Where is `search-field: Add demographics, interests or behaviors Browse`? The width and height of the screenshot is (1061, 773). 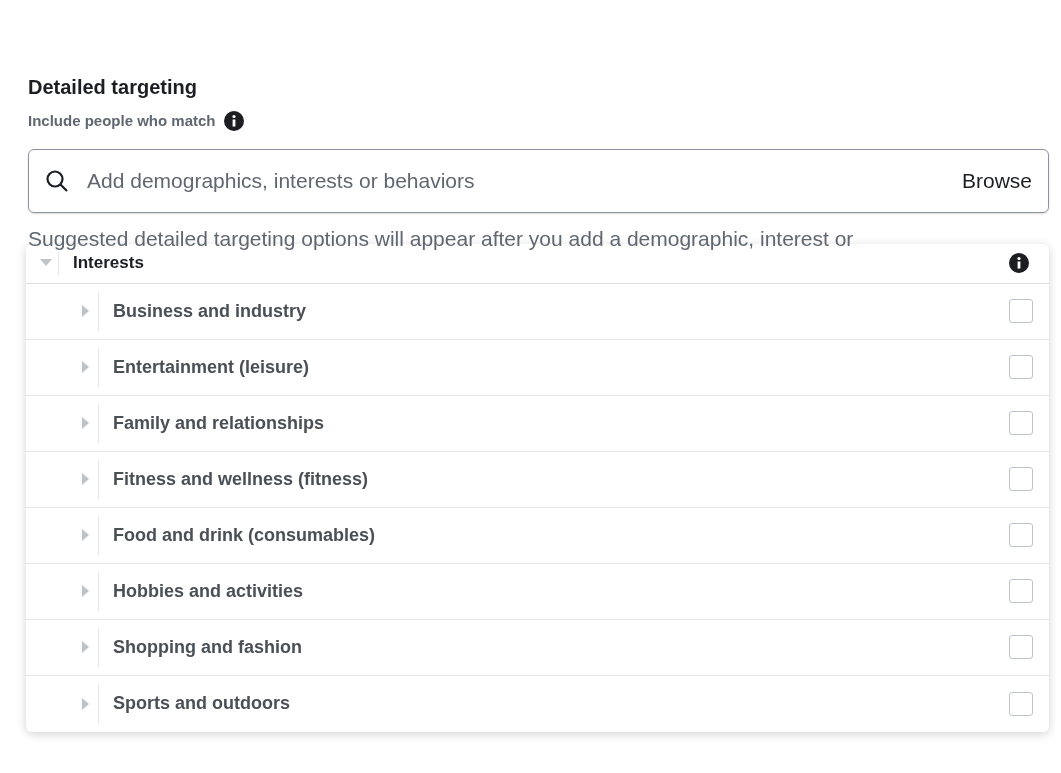 search-field: Add demographics, interests or behaviors Browse is located at coordinates (538, 180).